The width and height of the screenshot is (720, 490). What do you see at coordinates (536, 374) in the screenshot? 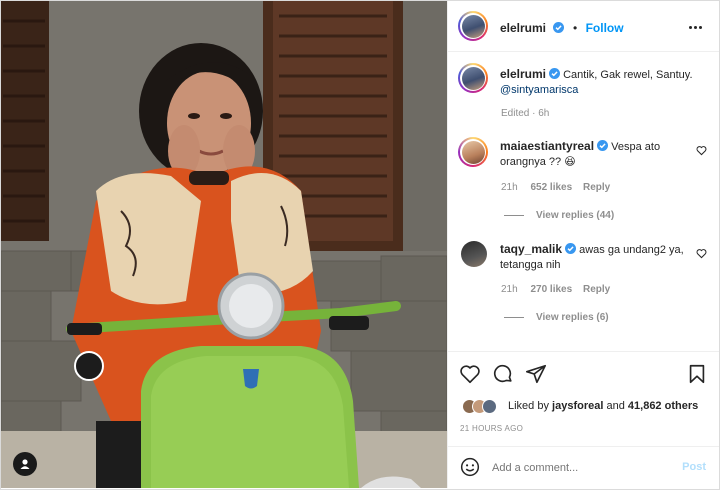
I see `share-icon` at bounding box center [536, 374].